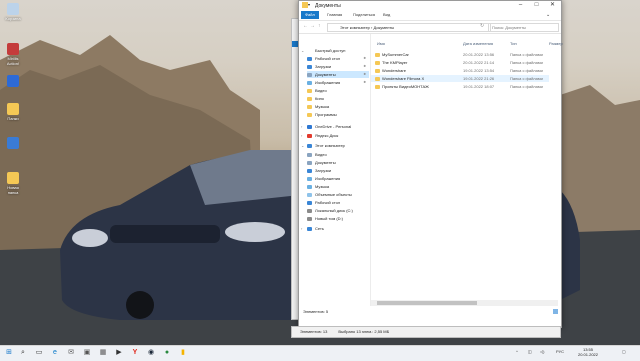 This screenshot has width=640, height=361. Describe the element at coordinates (338, 154) in the screenshot. I see `nav-pc-videos: Видео` at that location.